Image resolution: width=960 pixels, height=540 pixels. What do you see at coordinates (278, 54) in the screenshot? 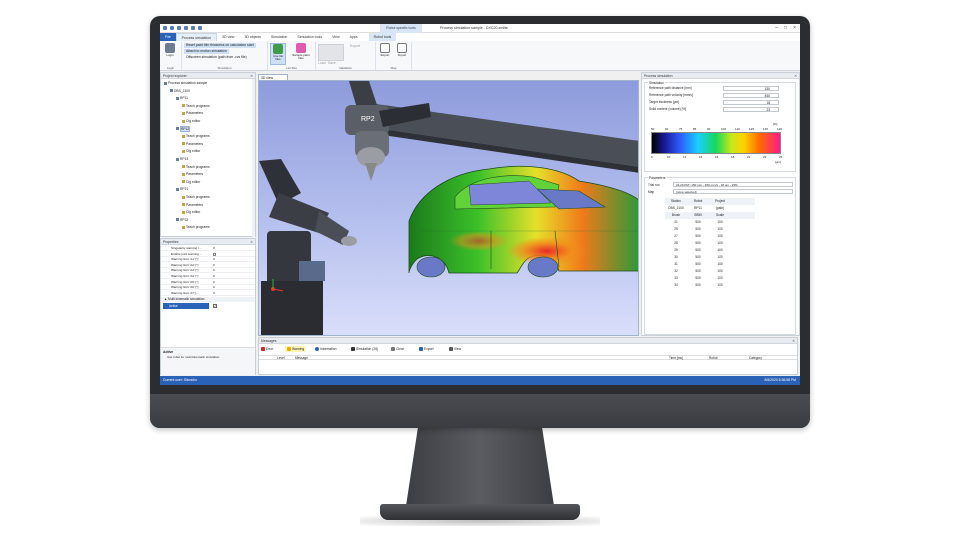
I see `use-list-files-button: Use list files` at bounding box center [278, 54].